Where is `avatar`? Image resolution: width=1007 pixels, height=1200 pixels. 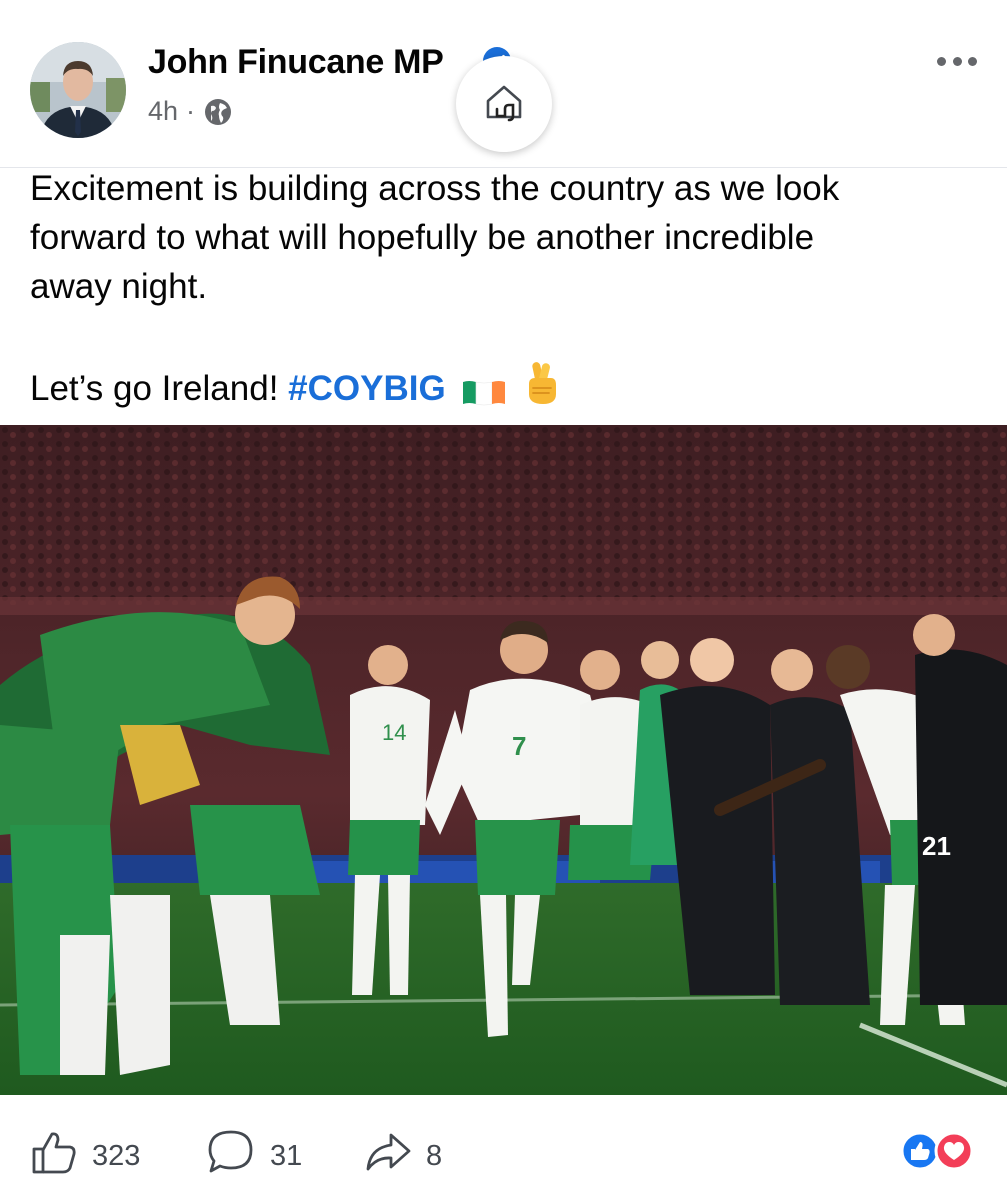
avatar is located at coordinates (78, 90).